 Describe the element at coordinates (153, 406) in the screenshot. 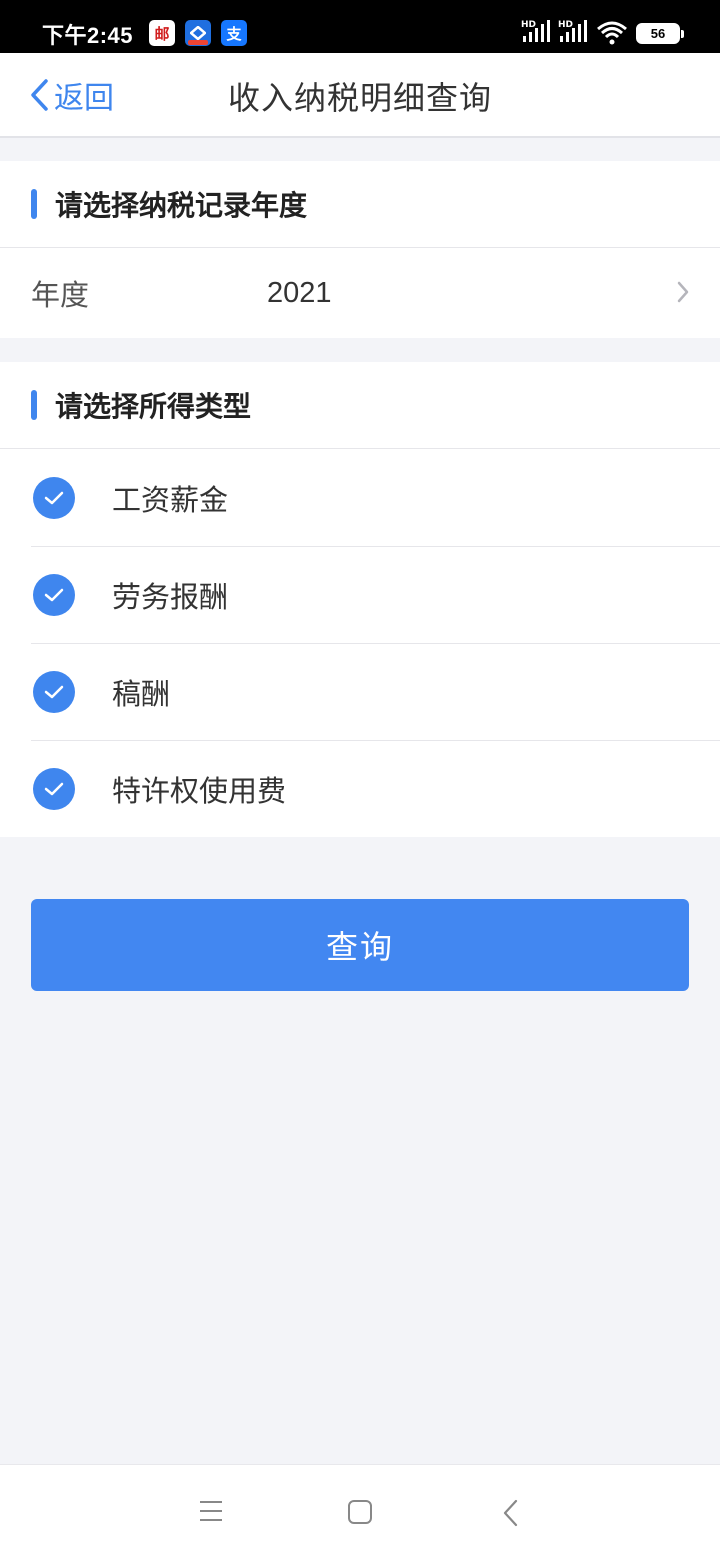

I see `section-title: 请选择所得类型` at that location.